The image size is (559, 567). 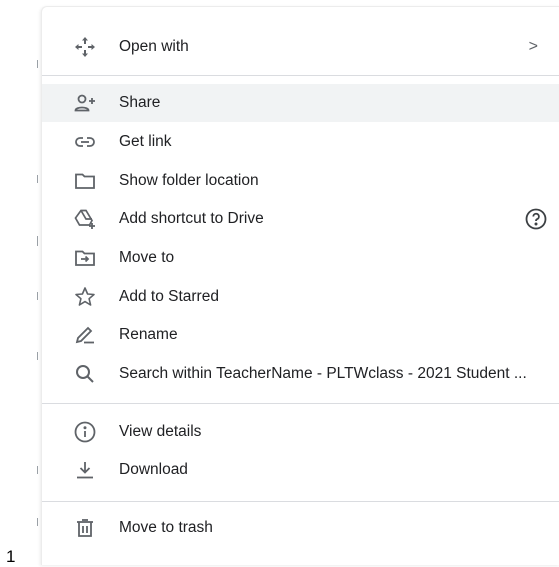 I want to click on menu-item-add-to-starred: Add to Starred, so click(x=300, y=297).